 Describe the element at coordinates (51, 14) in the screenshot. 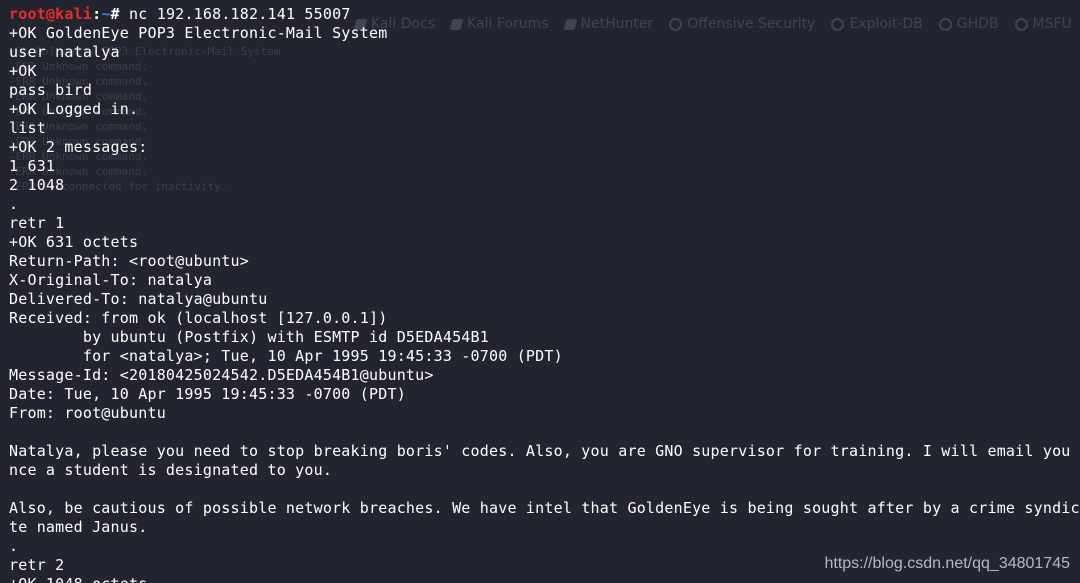

I see `prompt-user: root@kali` at that location.